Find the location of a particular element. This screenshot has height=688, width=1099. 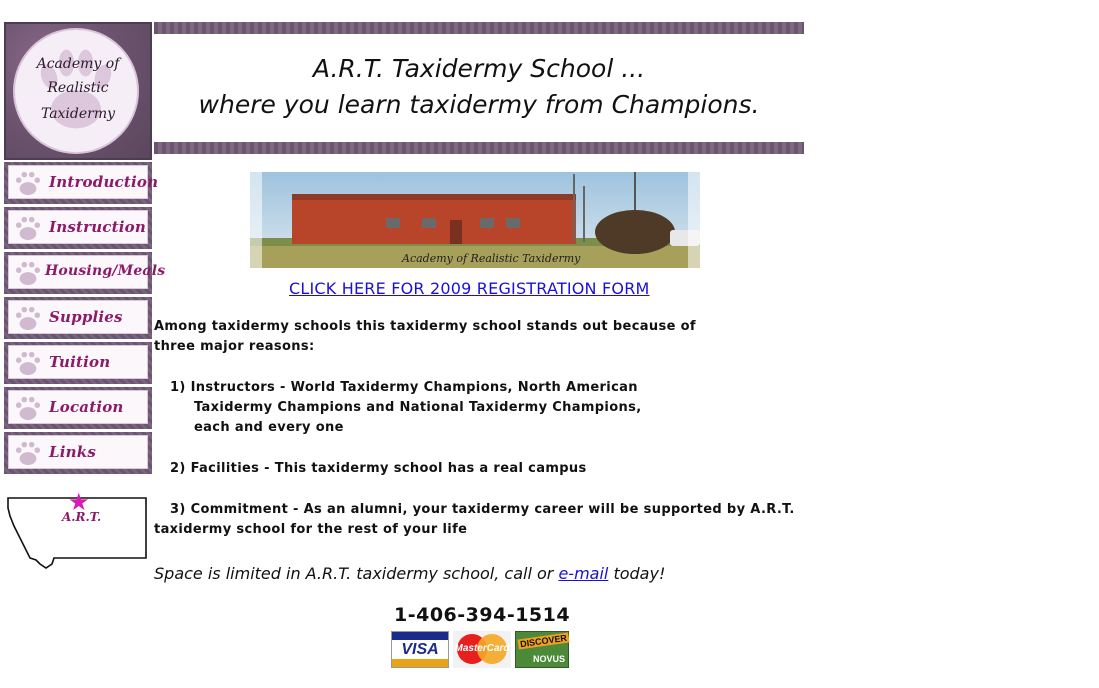

phone-number: 1-406-394-1514 is located at coordinates (482, 615).